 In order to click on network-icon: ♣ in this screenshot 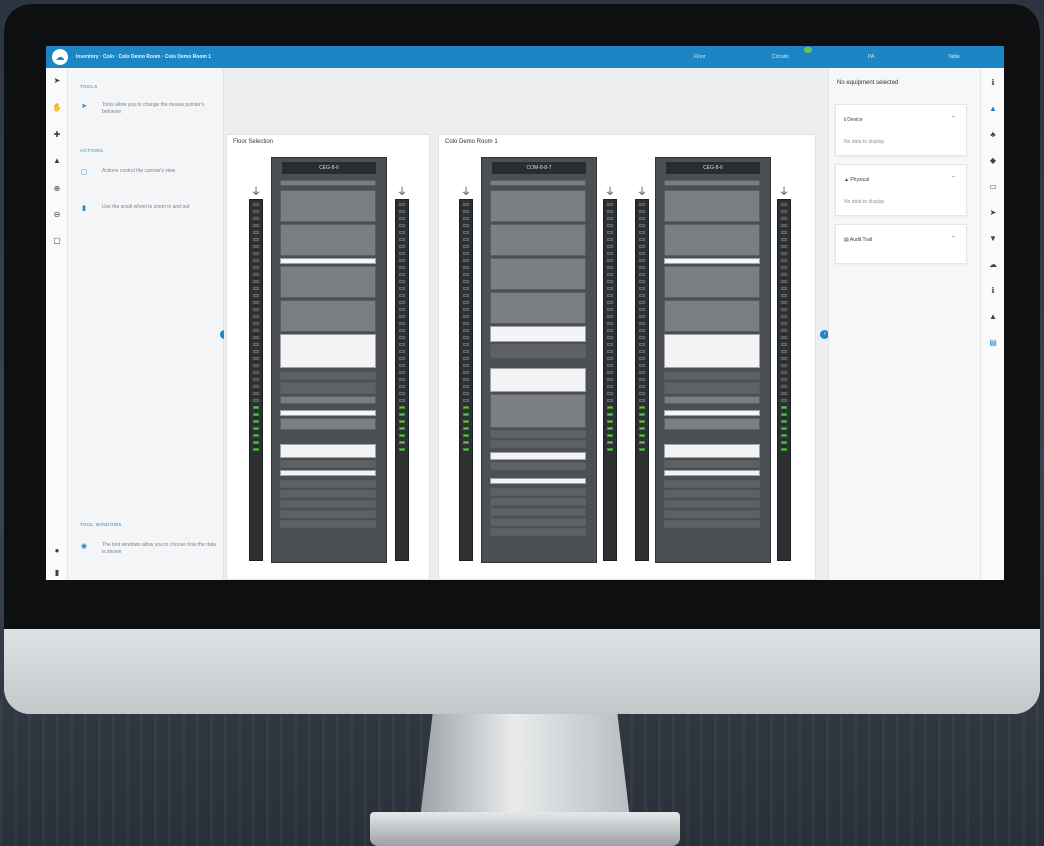, I will do `click(993, 135)`.